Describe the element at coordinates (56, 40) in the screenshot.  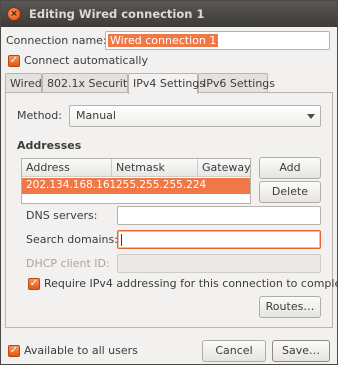
I see `connection-name-label: Connection name:` at that location.